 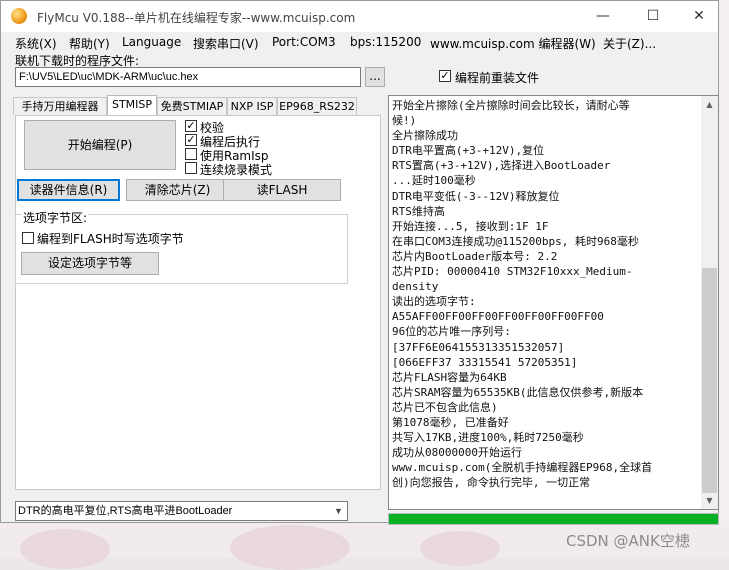 What do you see at coordinates (709, 104) in the screenshot?
I see `scroll-up-arrow-icon: ▲` at bounding box center [709, 104].